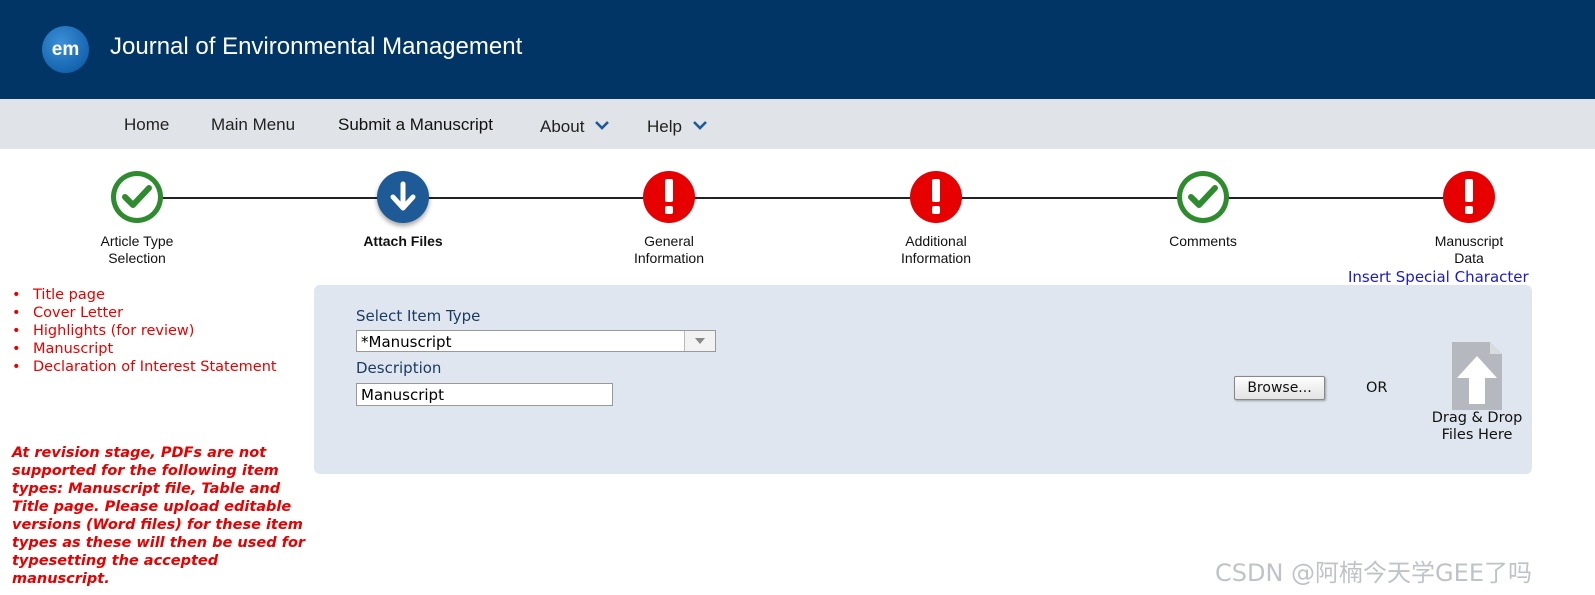 The image size is (1595, 595). I want to click on drag-drop-line1: Drag & Drop, so click(1477, 418).